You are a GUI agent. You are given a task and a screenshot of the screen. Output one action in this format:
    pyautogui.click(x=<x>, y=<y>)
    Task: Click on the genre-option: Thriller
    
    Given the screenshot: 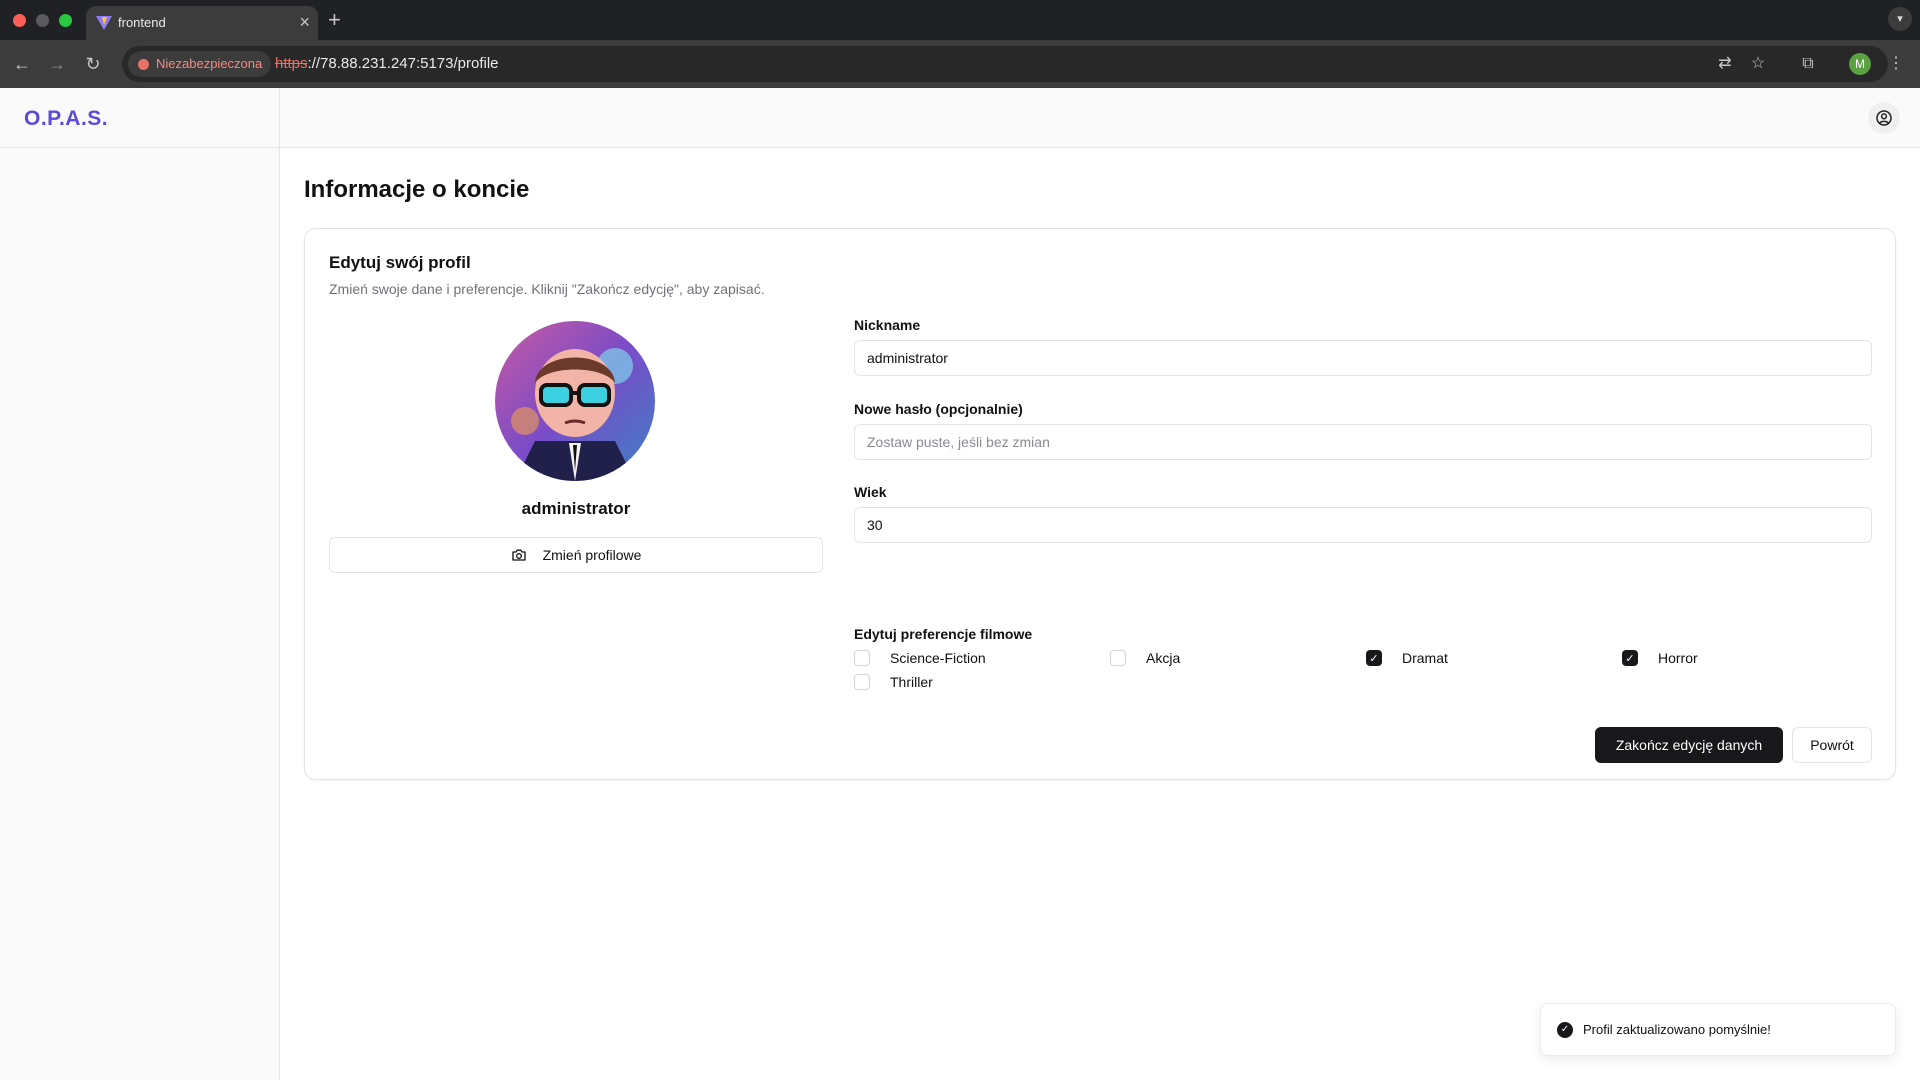 What is the action you would take?
    pyautogui.click(x=893, y=682)
    